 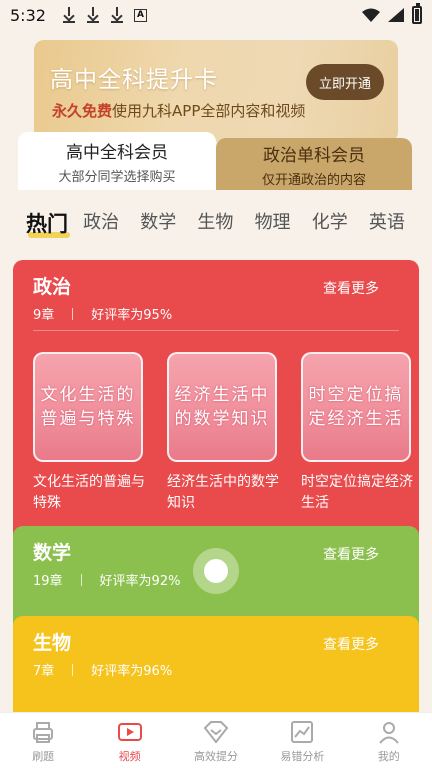 What do you see at coordinates (371, 15) in the screenshot?
I see `wifi-icon` at bounding box center [371, 15].